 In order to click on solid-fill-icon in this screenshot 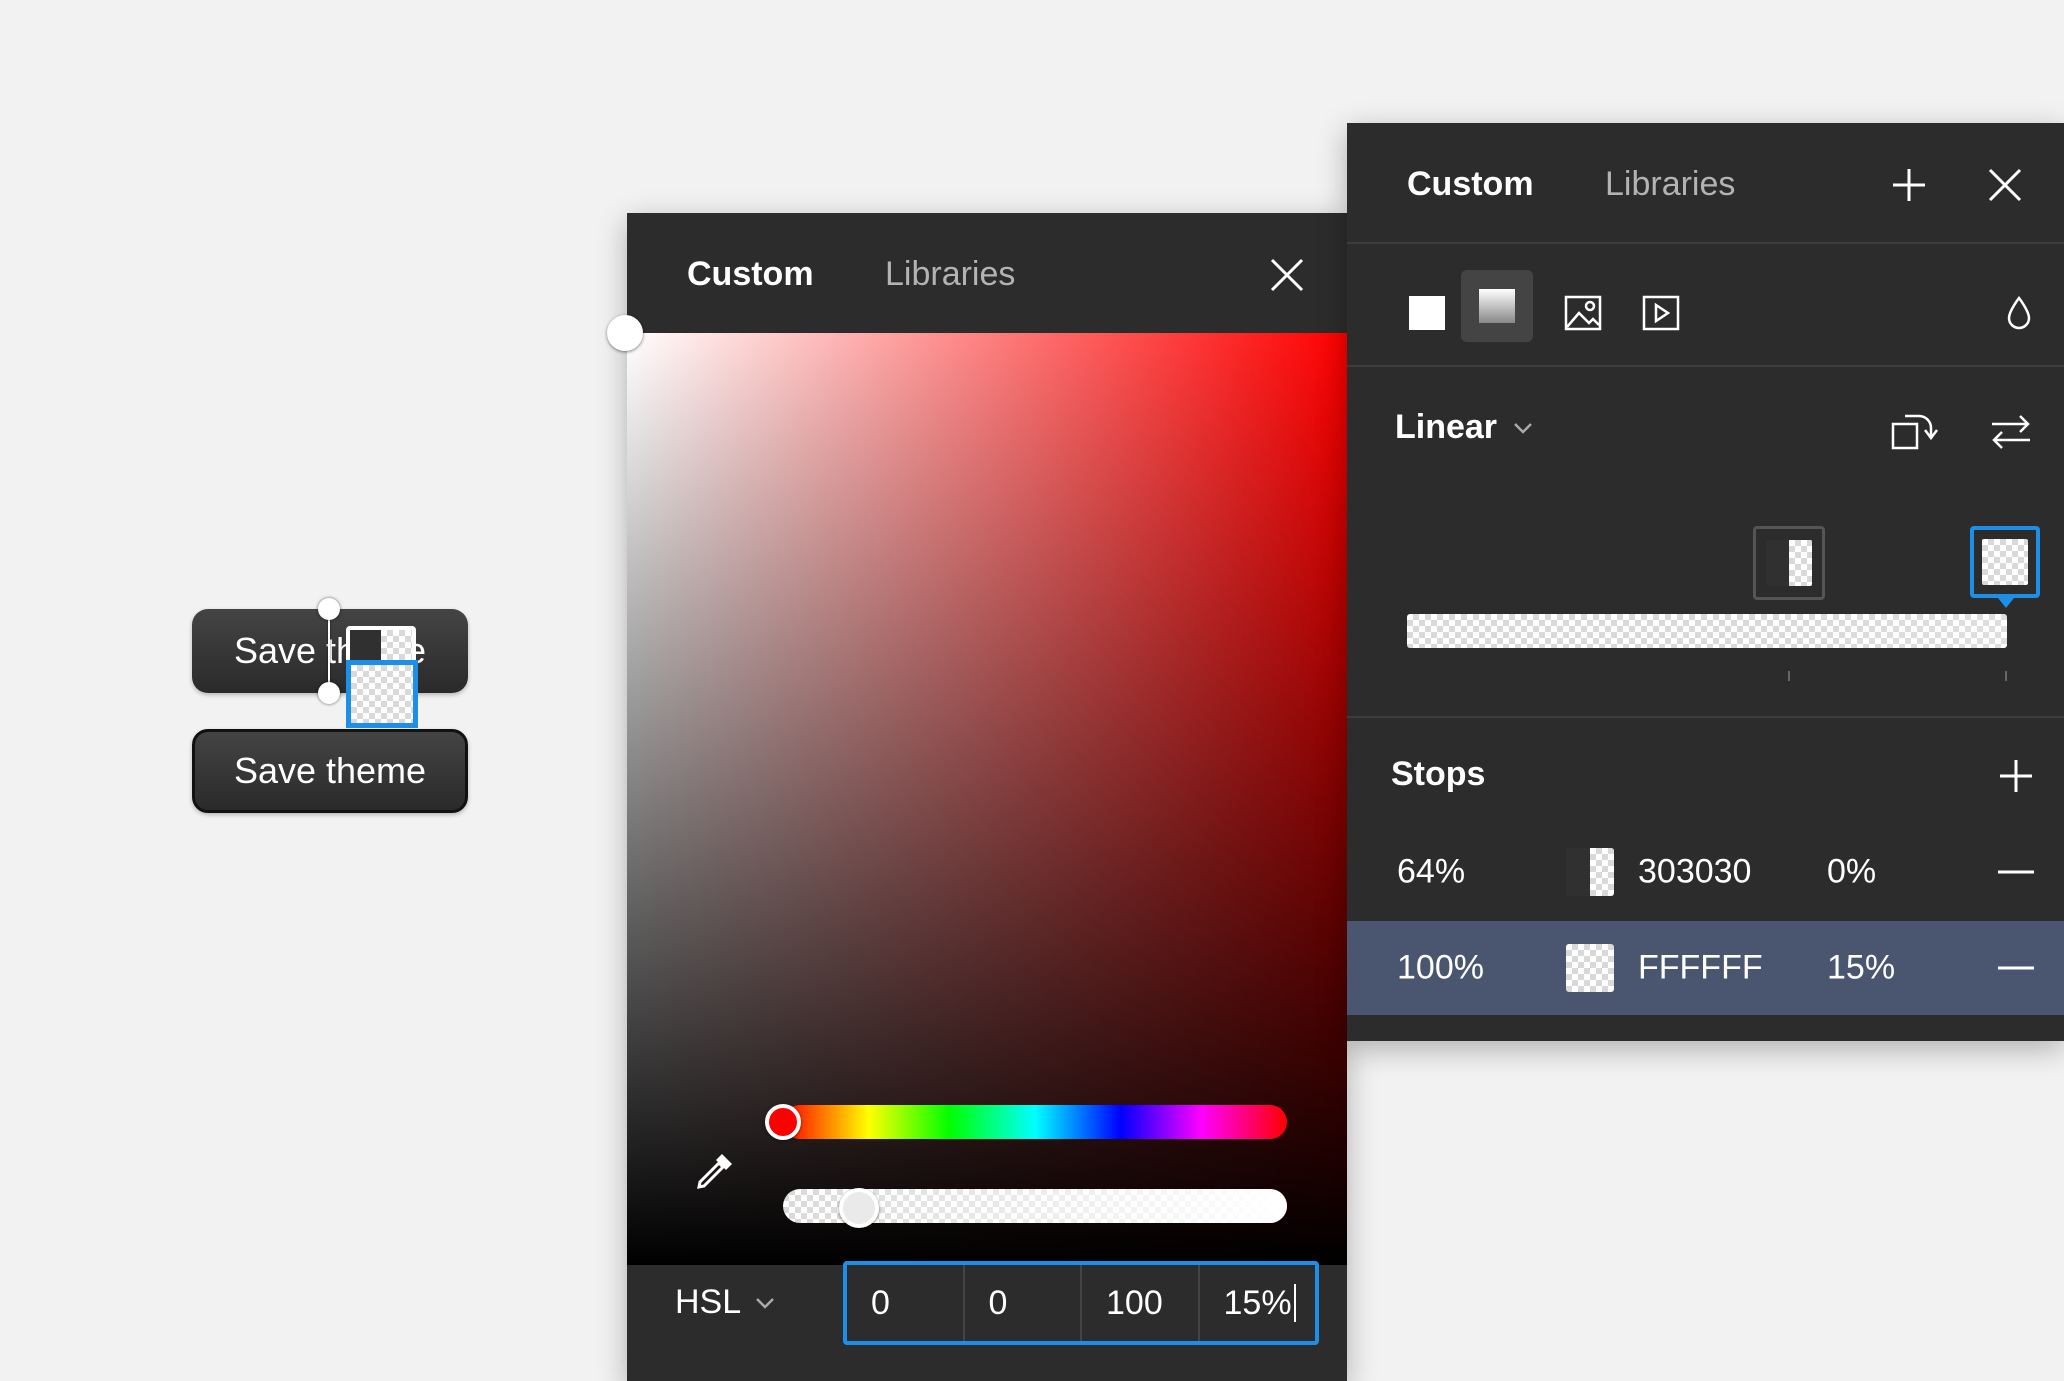, I will do `click(1427, 313)`.